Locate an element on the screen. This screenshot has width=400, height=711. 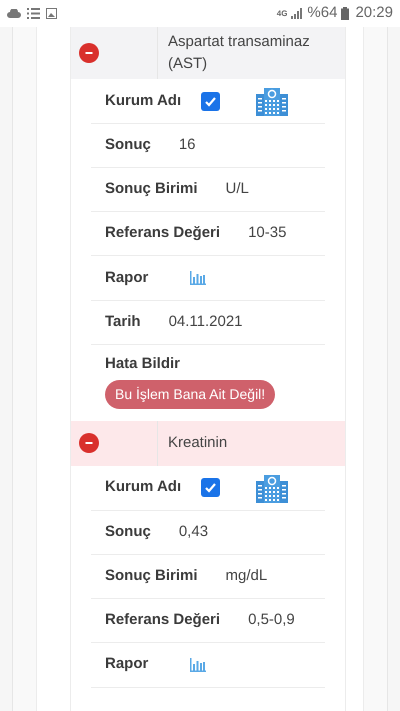
test-header: Kreatinin is located at coordinates (208, 443).